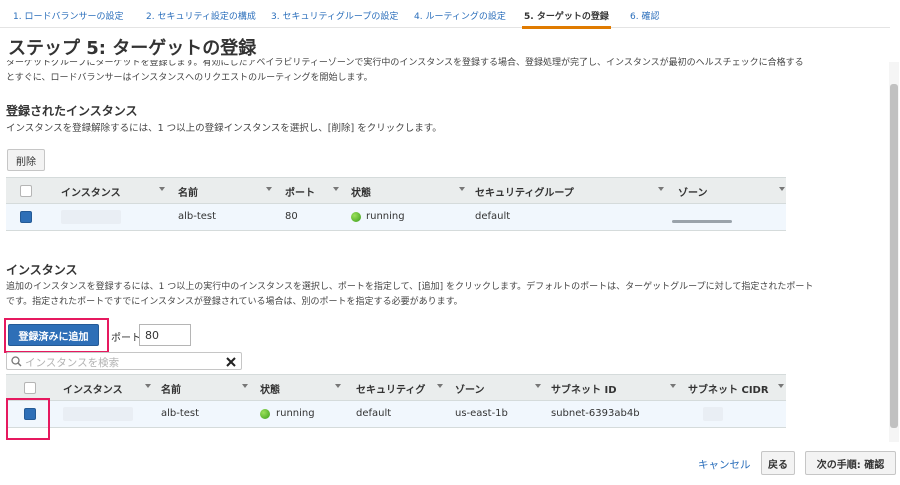  What do you see at coordinates (165, 335) in the screenshot?
I see `port-input: 80` at bounding box center [165, 335].